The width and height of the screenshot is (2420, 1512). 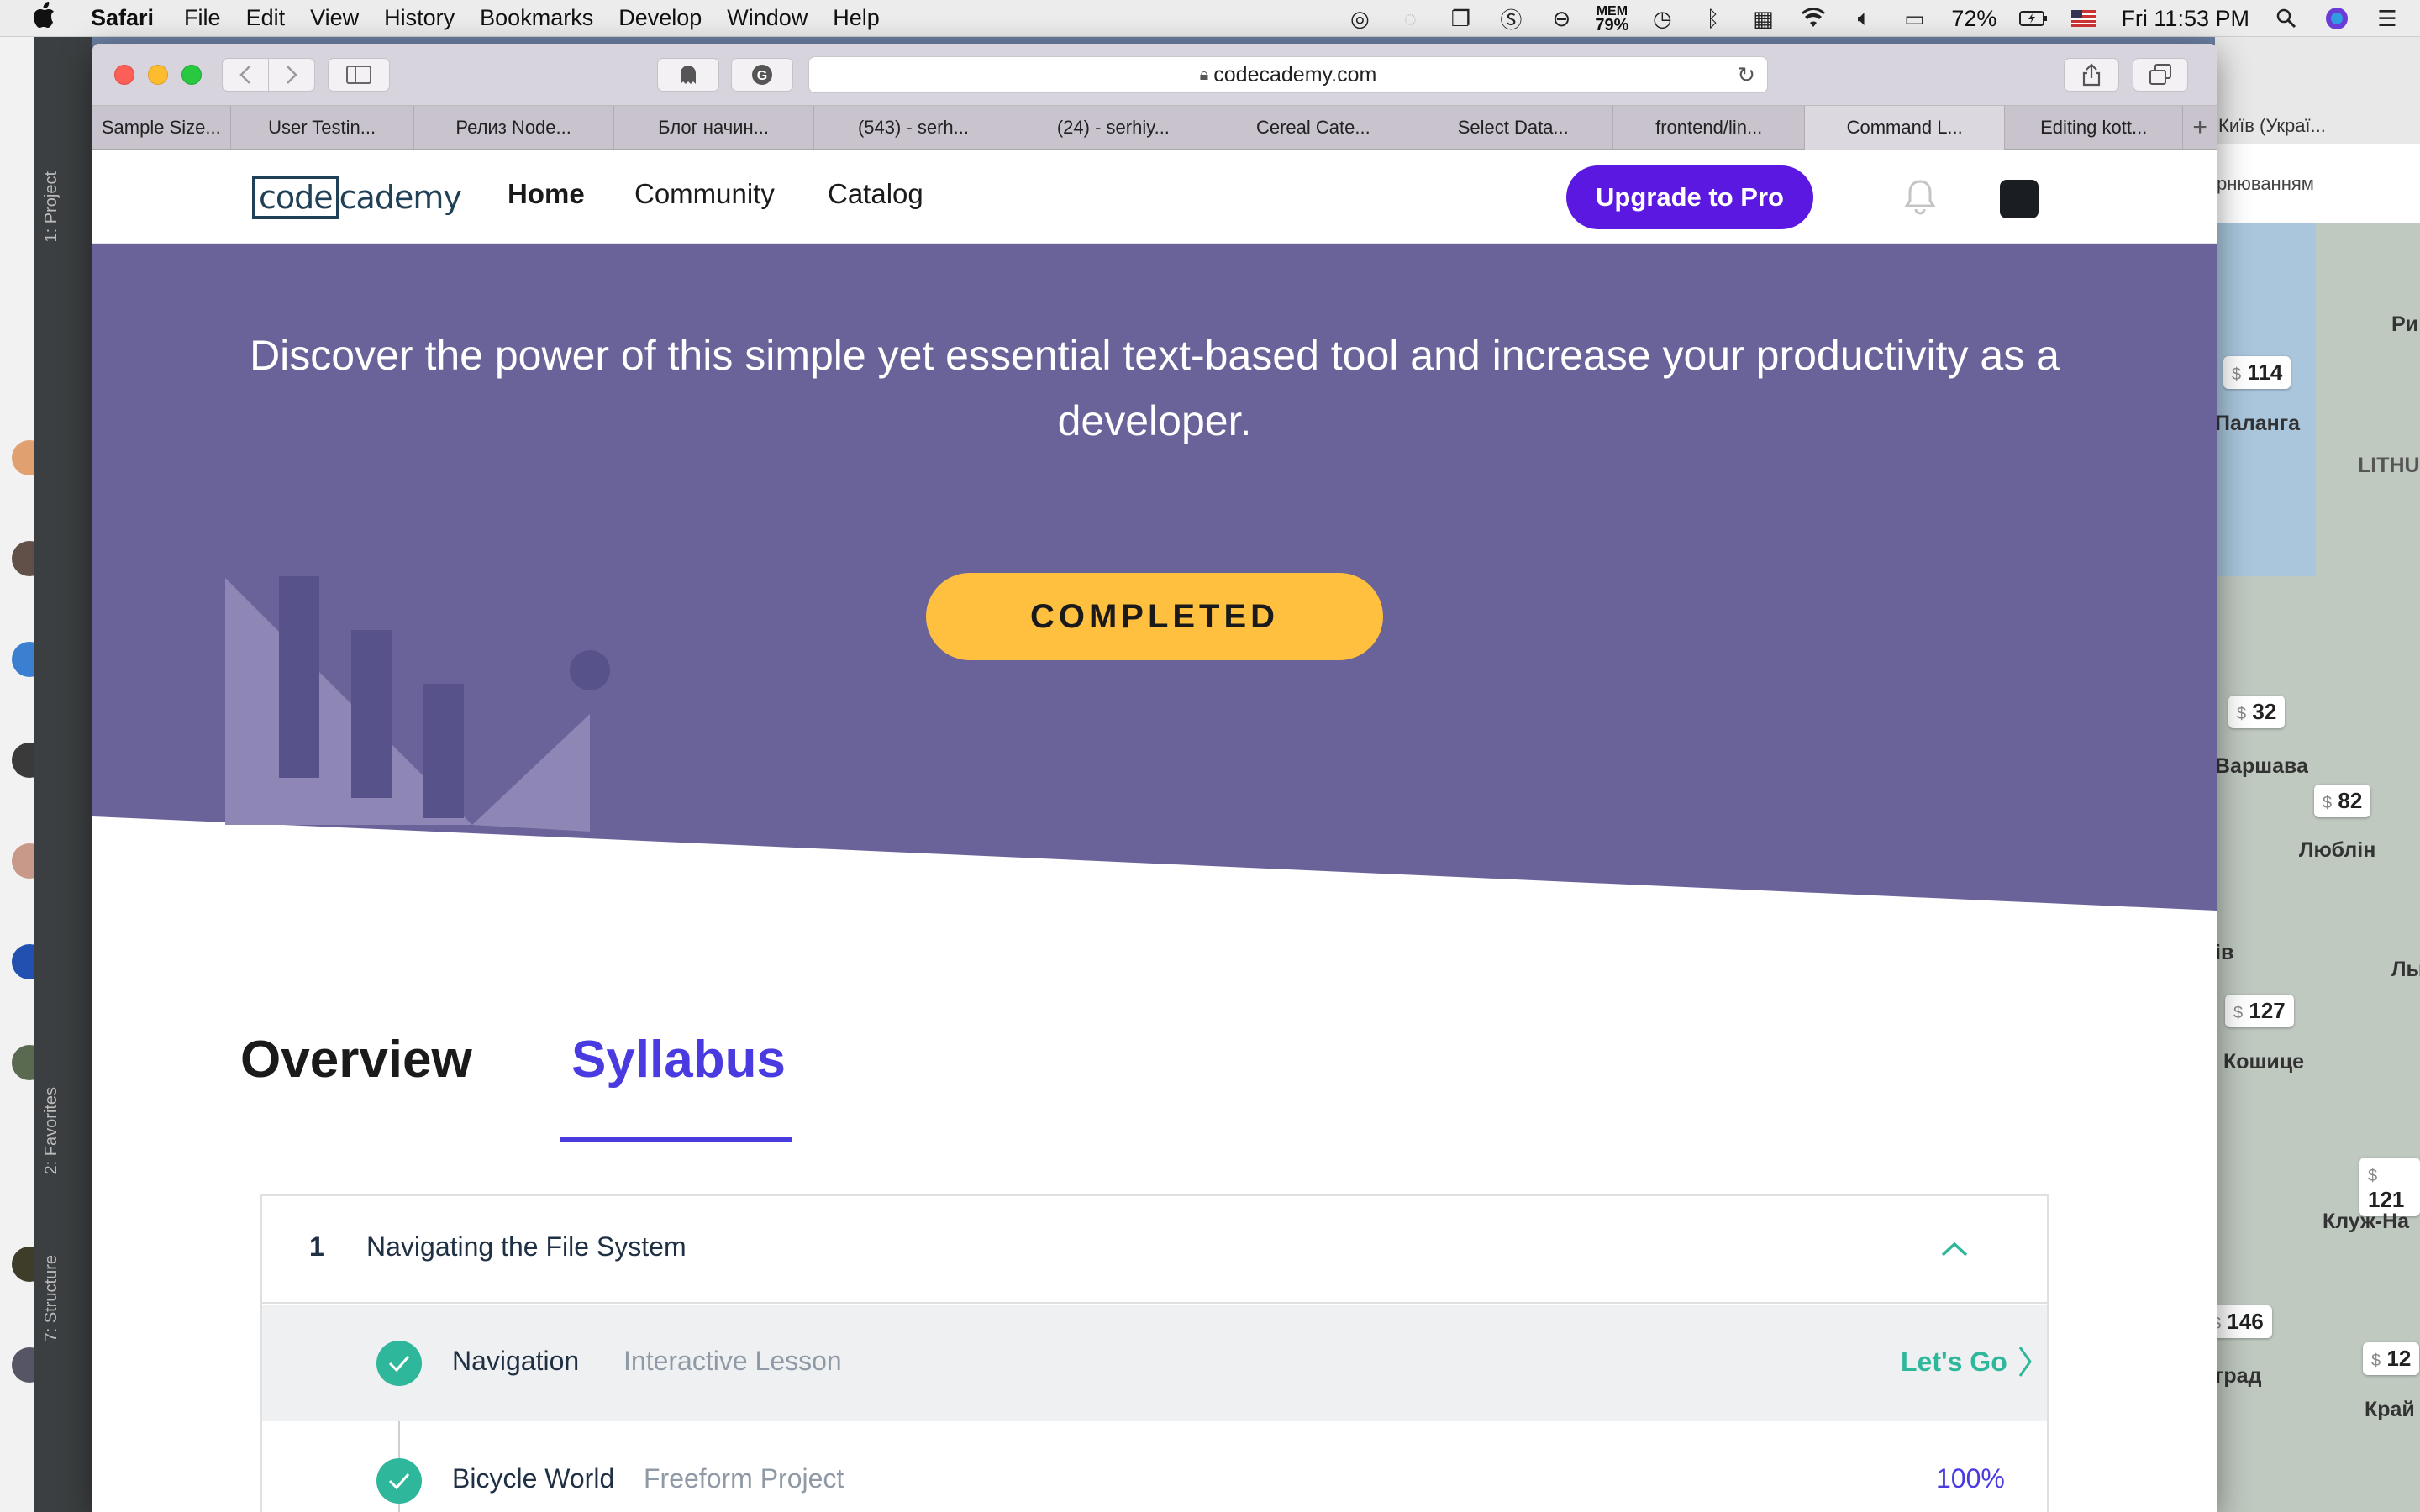 I want to click on bluetooth-icon: ᛒ, so click(x=1712, y=18).